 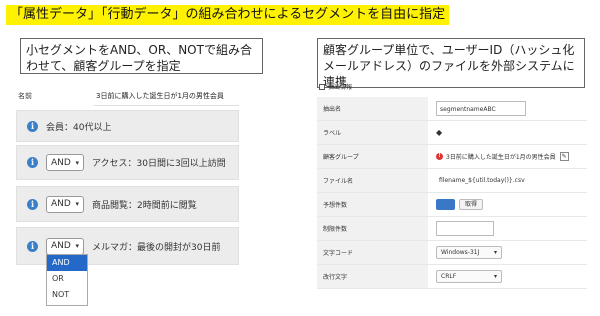 What do you see at coordinates (445, 204) in the screenshot?
I see `count-display` at bounding box center [445, 204].